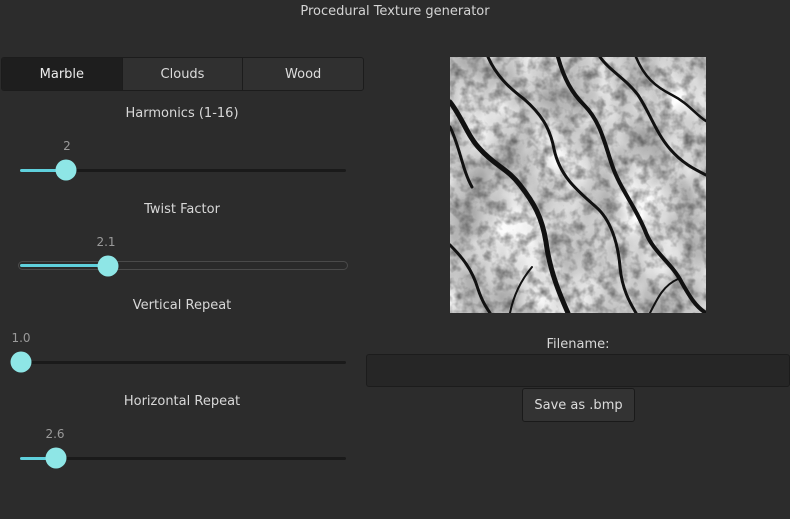 The width and height of the screenshot is (790, 519). I want to click on vertical-repeat-slider, so click(183, 362).